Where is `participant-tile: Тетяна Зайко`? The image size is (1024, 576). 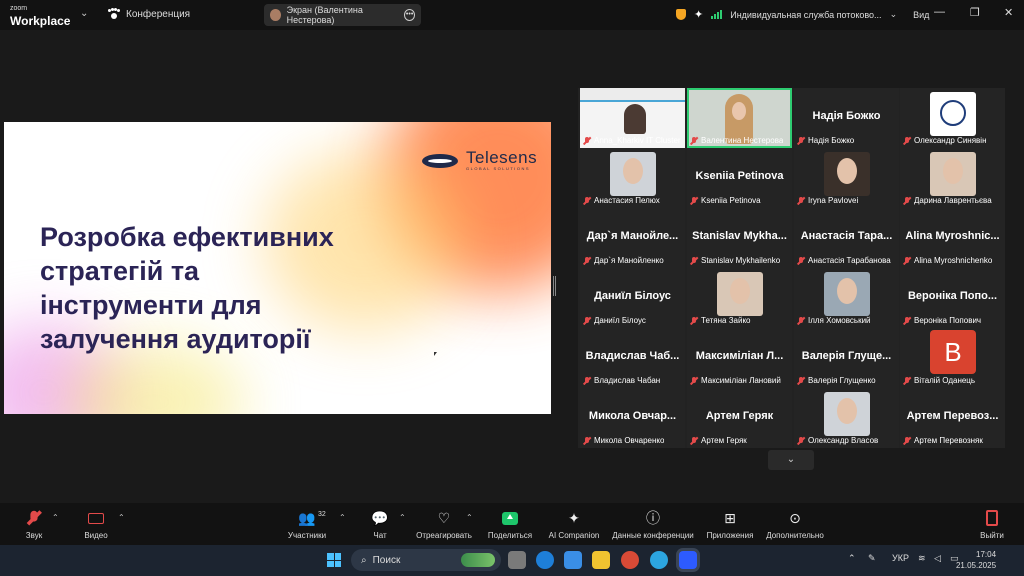 participant-tile: Тетяна Зайко is located at coordinates (739, 298).